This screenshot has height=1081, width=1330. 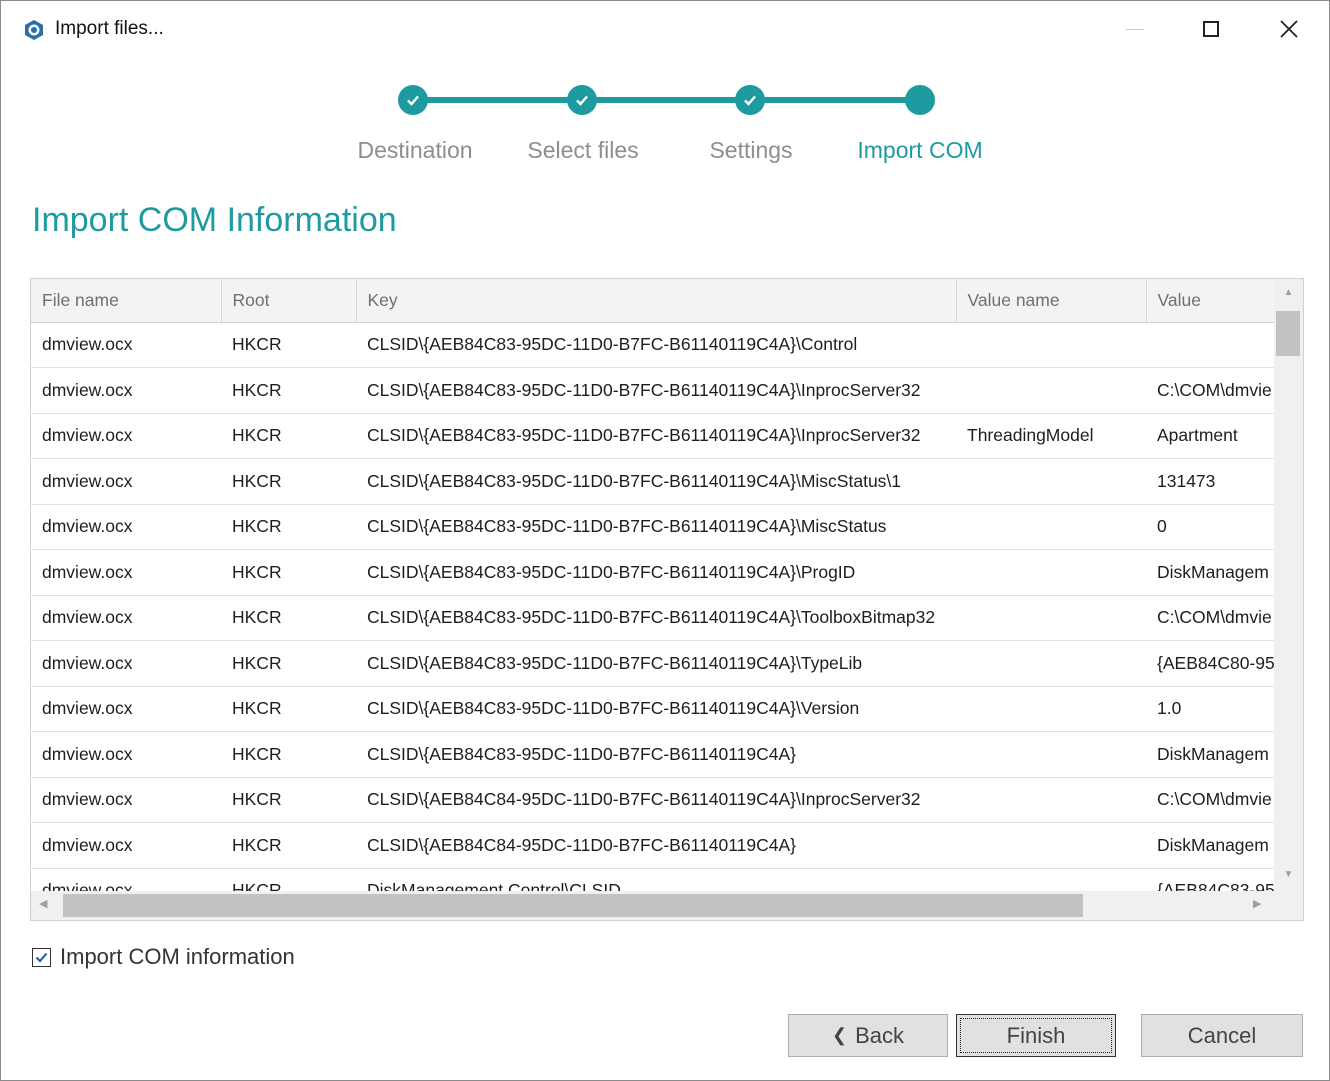 What do you see at coordinates (1288, 333) in the screenshot?
I see `vertical-scroll-thumb` at bounding box center [1288, 333].